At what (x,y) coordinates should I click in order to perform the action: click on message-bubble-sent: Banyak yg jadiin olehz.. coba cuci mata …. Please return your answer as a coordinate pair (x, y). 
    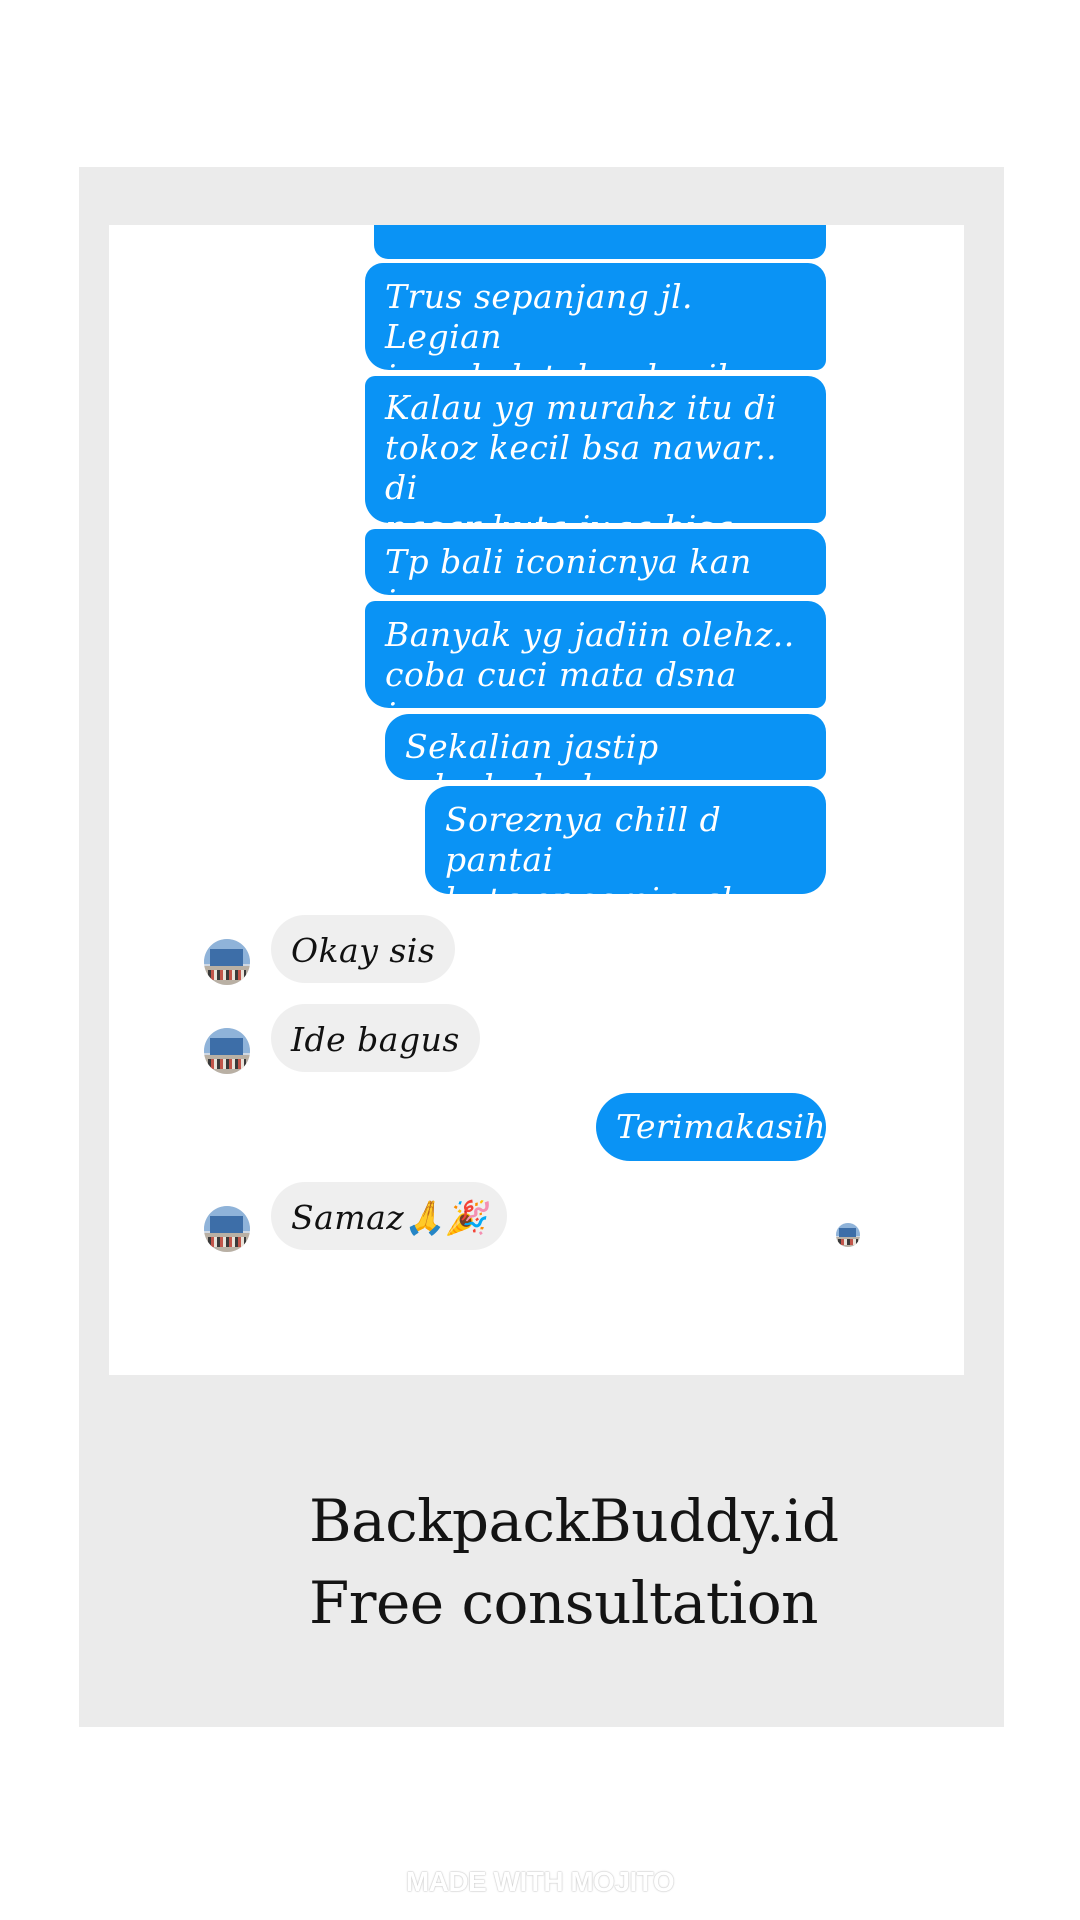
    Looking at the image, I should click on (595, 667).